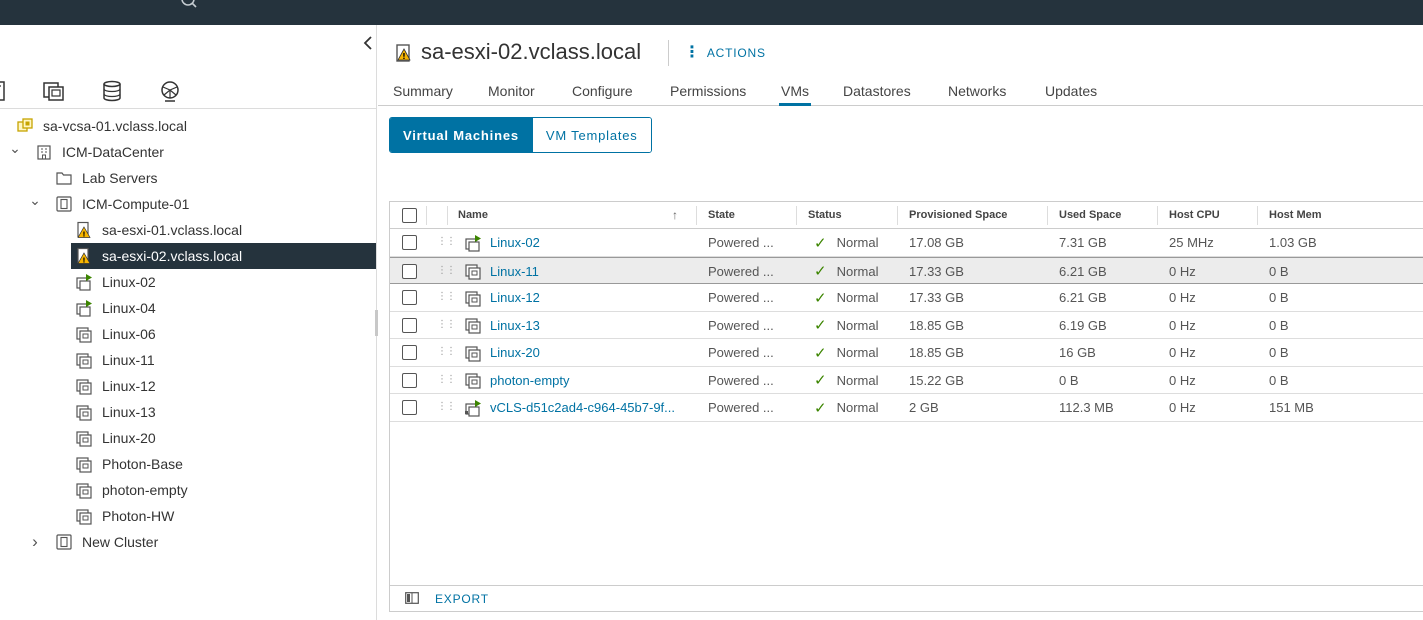 This screenshot has width=1423, height=620. I want to click on hosts-clusters-icon, so click(5, 91).